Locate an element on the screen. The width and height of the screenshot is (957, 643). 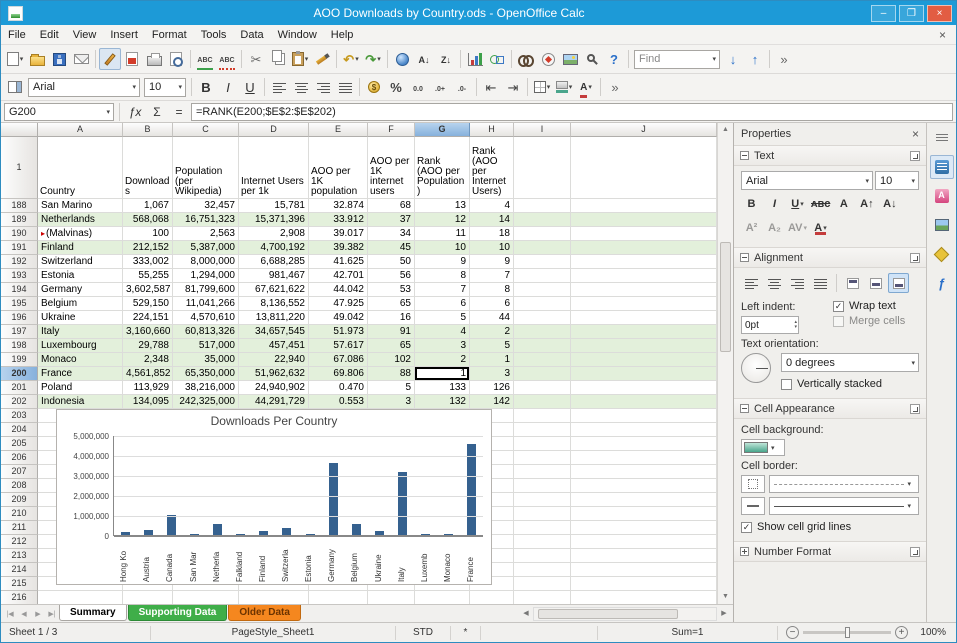
undo-button: ↶ ▾ is located at coordinates (351, 59).